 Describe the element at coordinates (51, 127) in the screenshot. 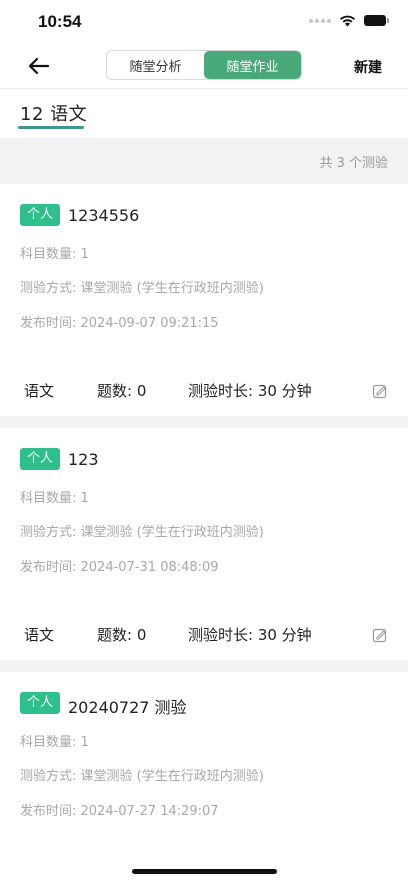

I see `tab-underline` at that location.